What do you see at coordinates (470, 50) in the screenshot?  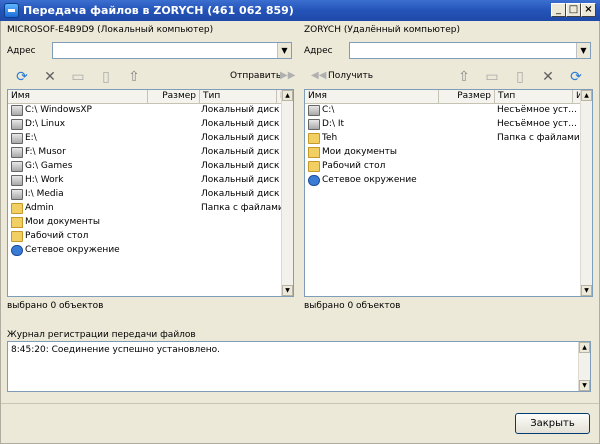 I see `remote-address-combo: ▼` at bounding box center [470, 50].